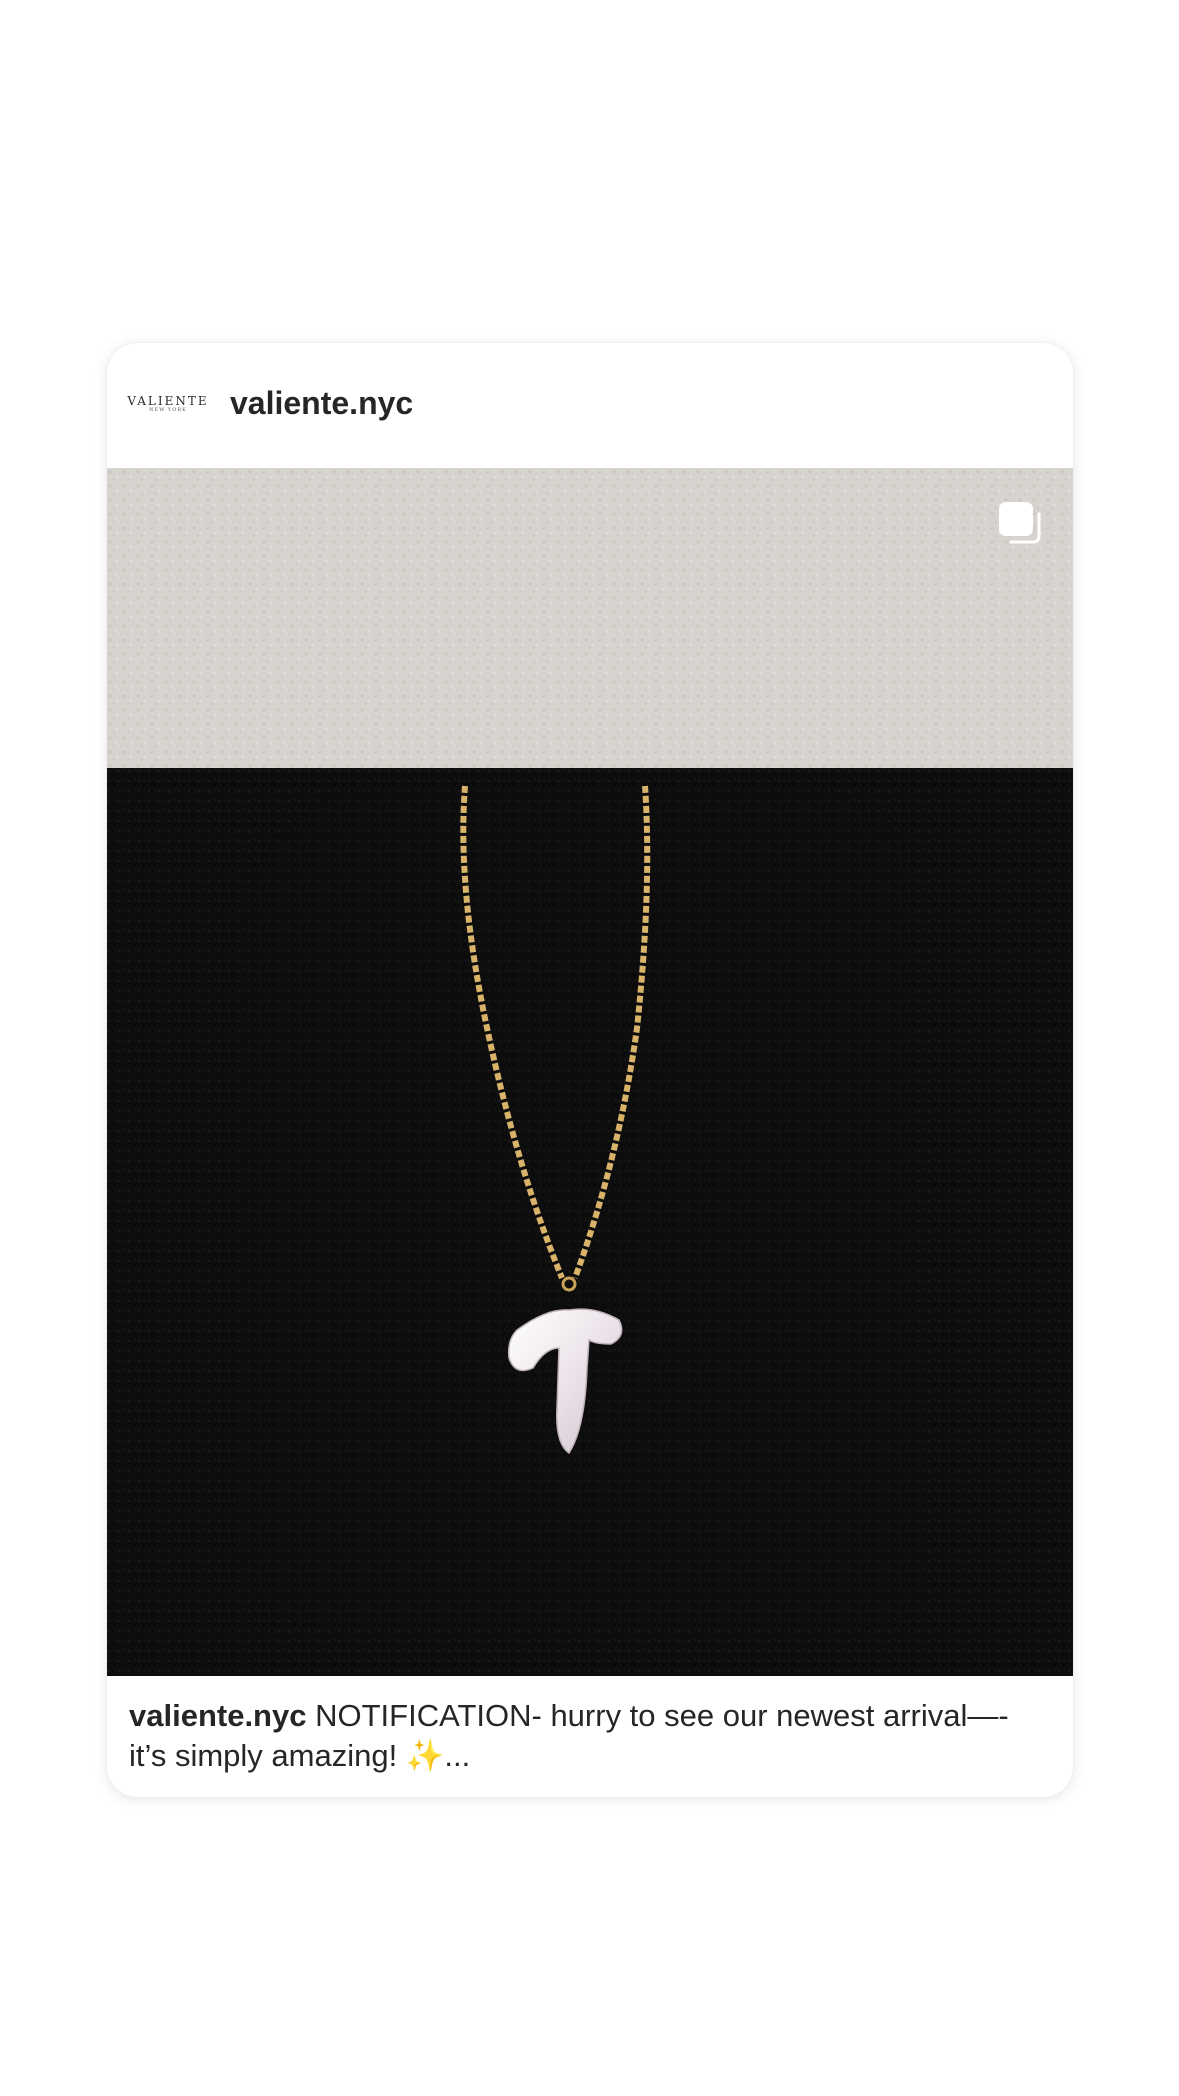  What do you see at coordinates (217, 1715) in the screenshot?
I see `caption-username: valiente.nyc` at bounding box center [217, 1715].